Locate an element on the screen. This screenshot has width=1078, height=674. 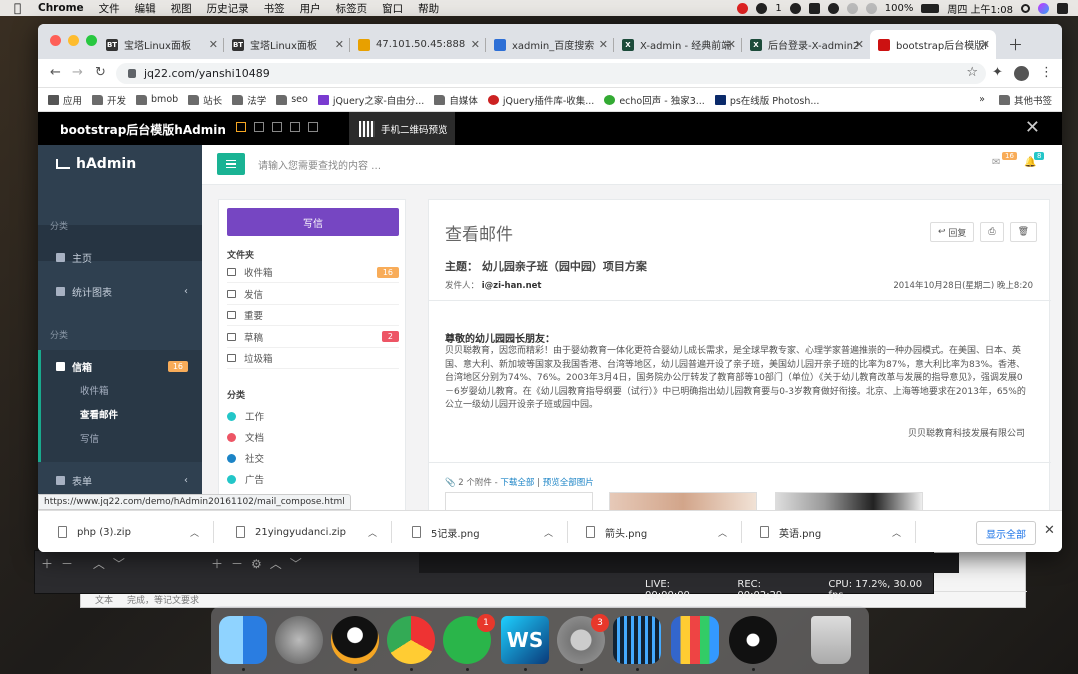
other-bookmarks: » 其他书签 is located at coordinates (1015, 100).